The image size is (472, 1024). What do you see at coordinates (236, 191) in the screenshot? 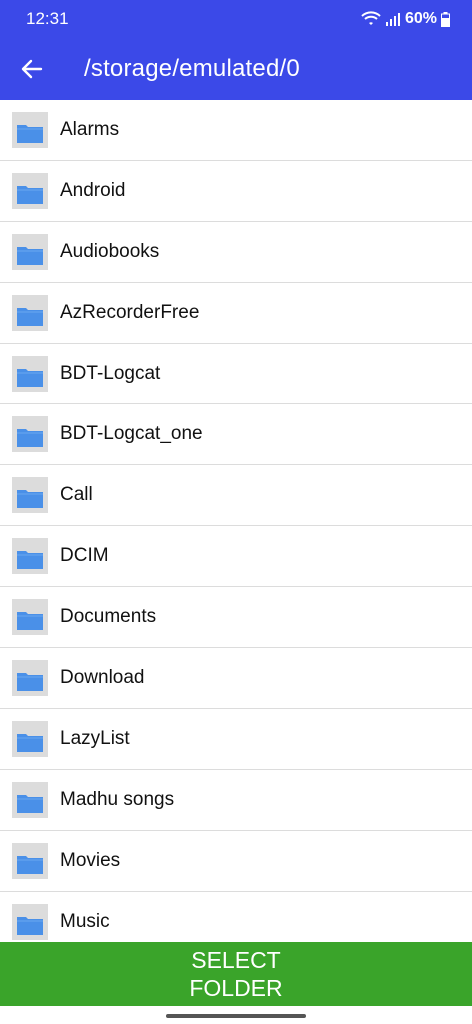
I see `folder-row: Android` at bounding box center [236, 191].